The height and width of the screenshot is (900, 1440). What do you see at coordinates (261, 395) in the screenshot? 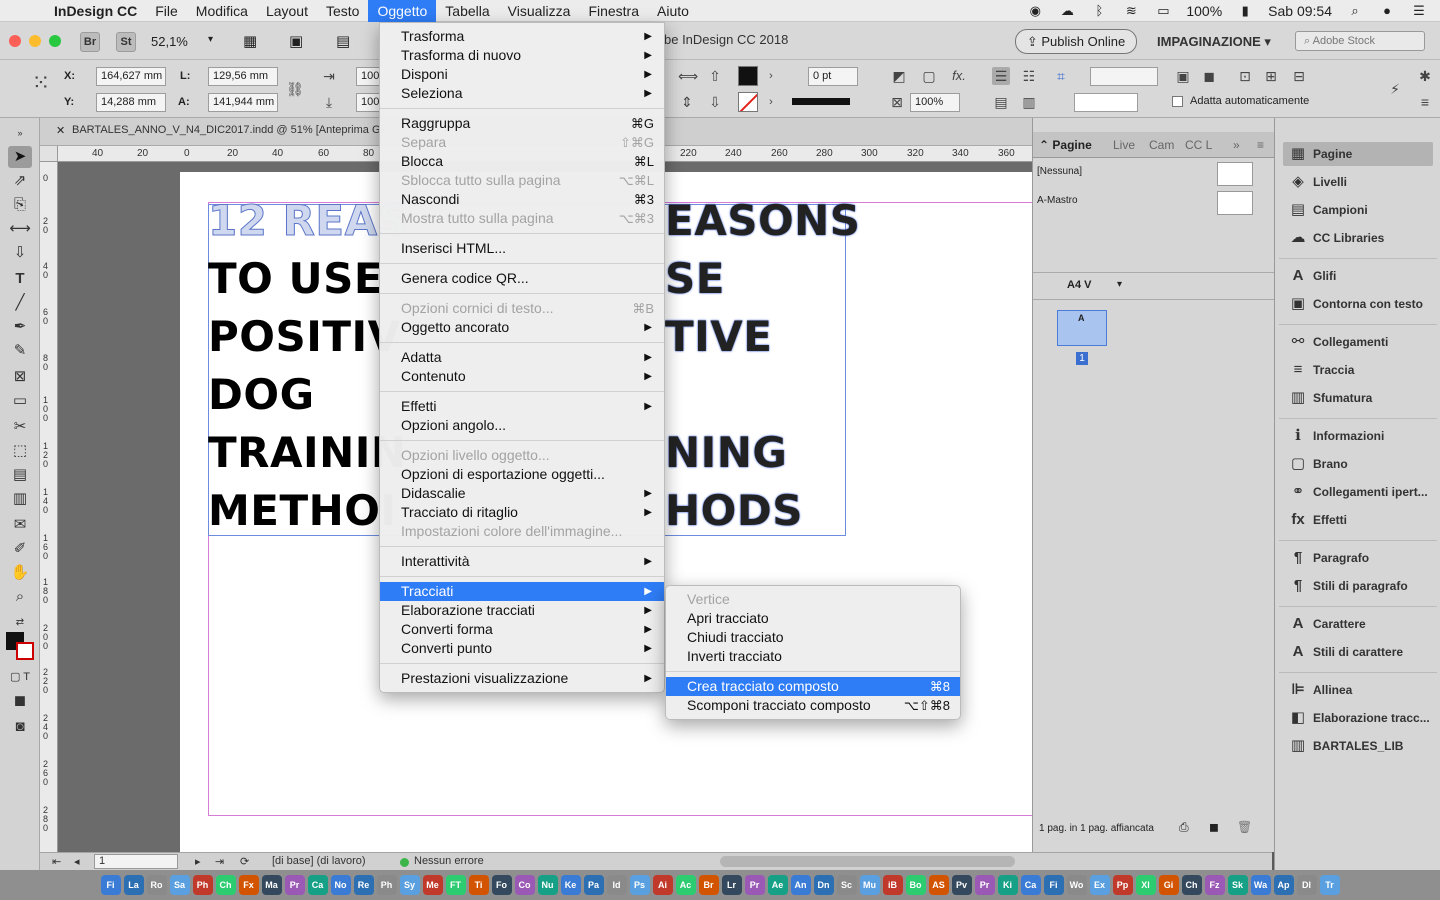
I see `headline-line: DOG` at bounding box center [261, 395].